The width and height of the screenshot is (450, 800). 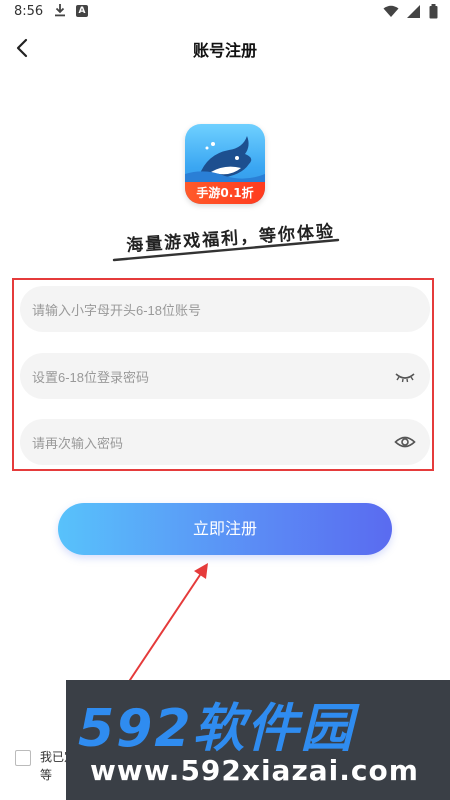 What do you see at coordinates (23, 758) in the screenshot?
I see `agreement-checkbox` at bounding box center [23, 758].